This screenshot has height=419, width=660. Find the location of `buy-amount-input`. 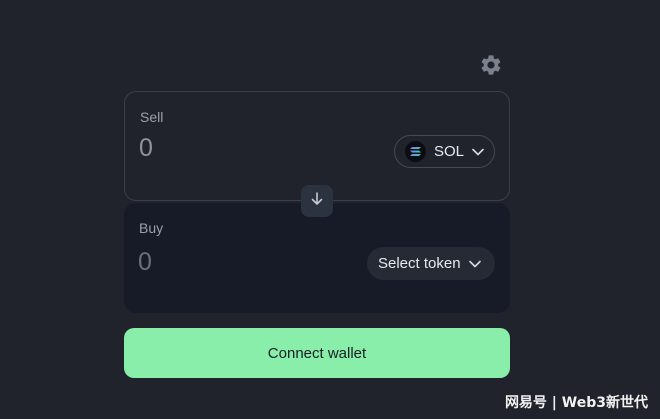

buy-amount-input is located at coordinates (213, 262).